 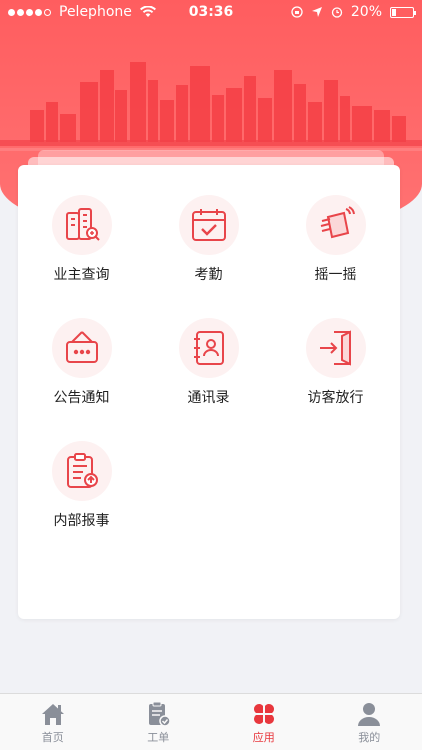 I want to click on app-label: 考勤, so click(x=208, y=275).